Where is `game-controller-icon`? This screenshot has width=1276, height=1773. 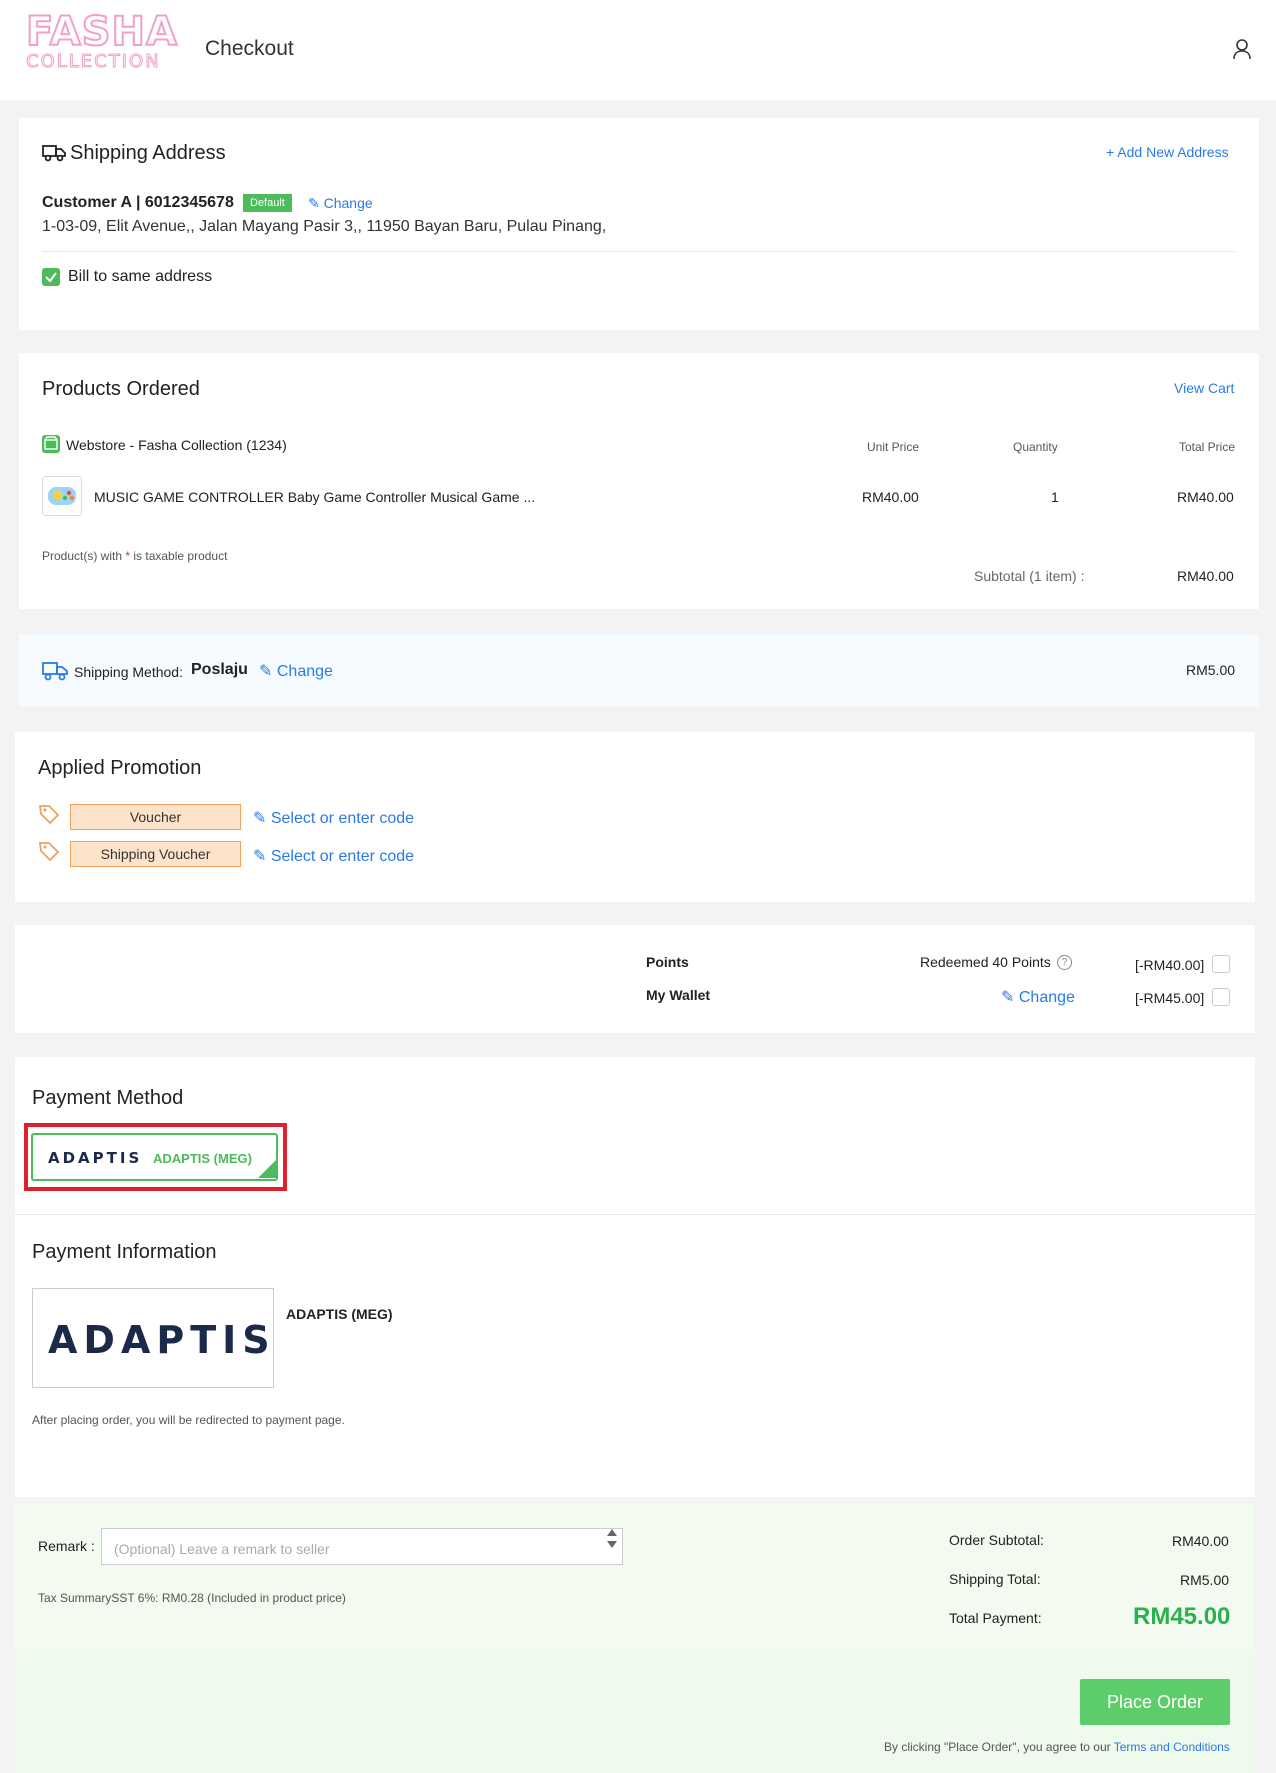 game-controller-icon is located at coordinates (62, 496).